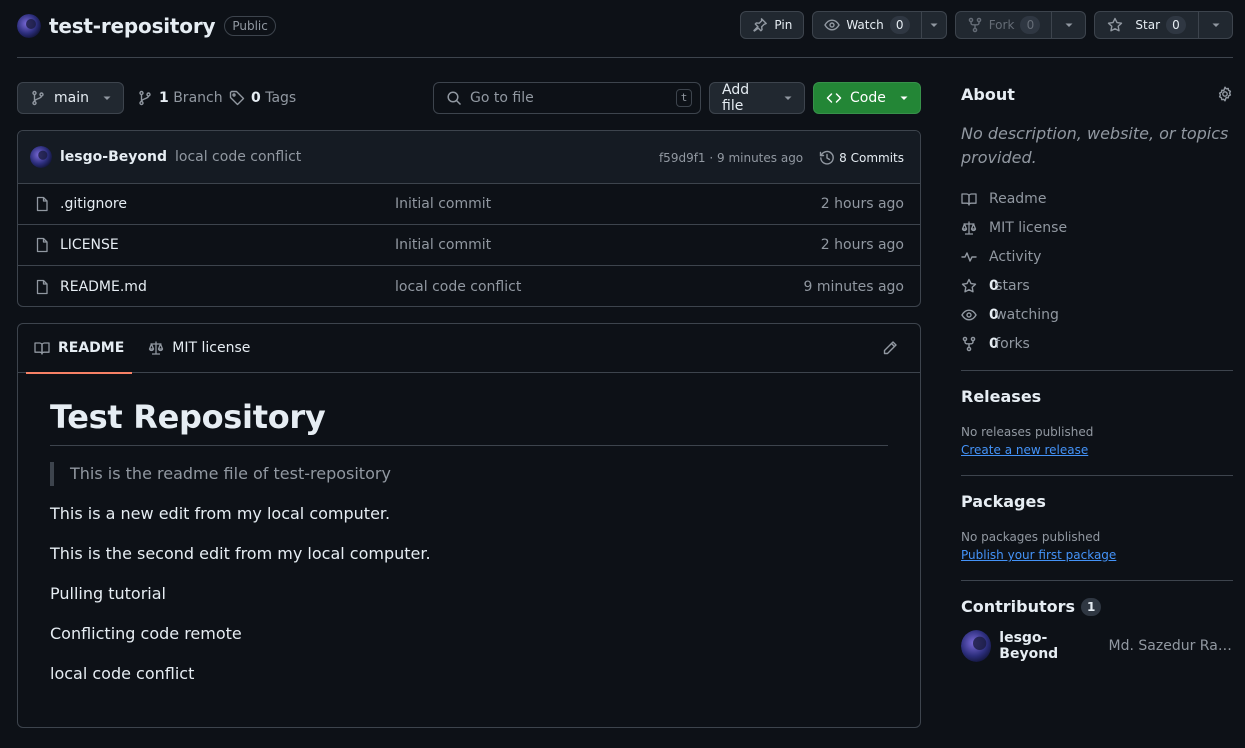  I want to click on tab-license: MIT license, so click(199, 348).